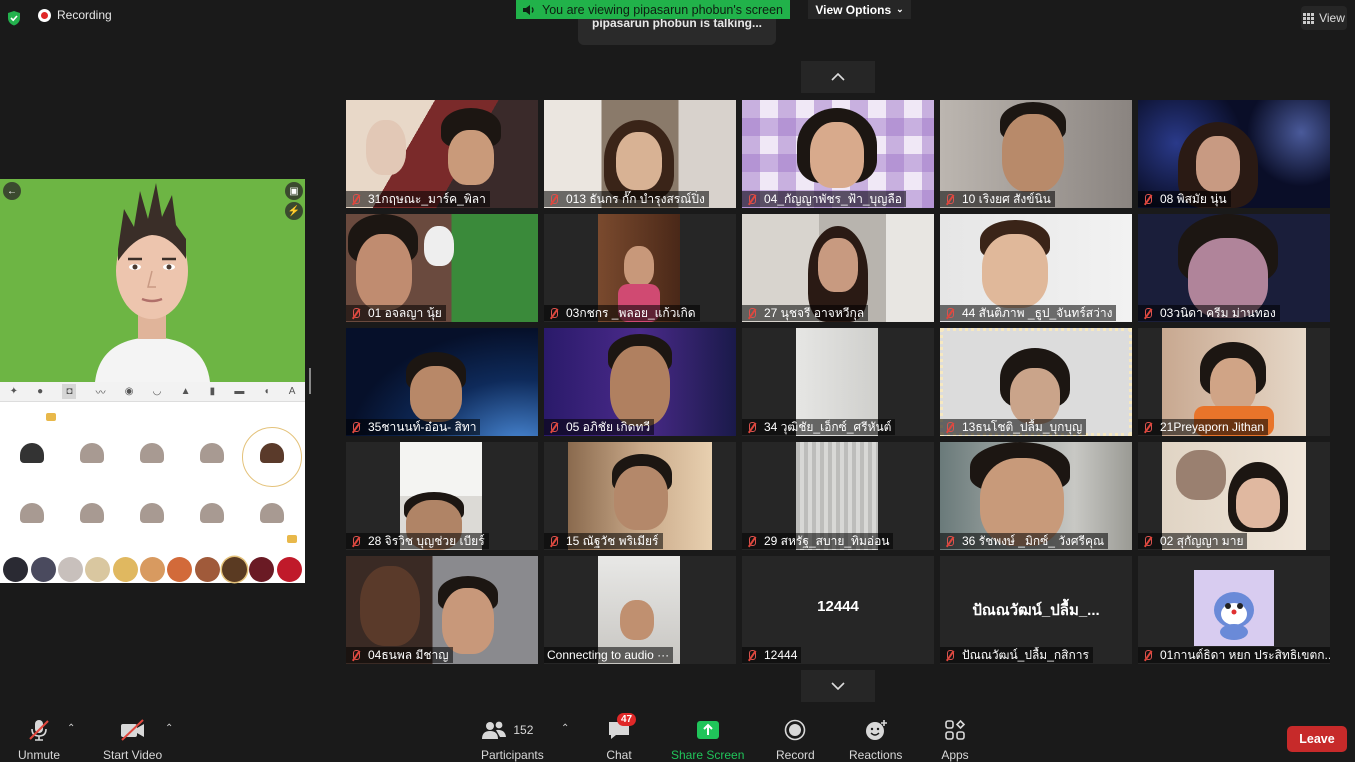 This screenshot has height=762, width=1355. Describe the element at coordinates (408, 654) in the screenshot. I see `participant-name-text: 04ธนพล มีชาญ` at that location.